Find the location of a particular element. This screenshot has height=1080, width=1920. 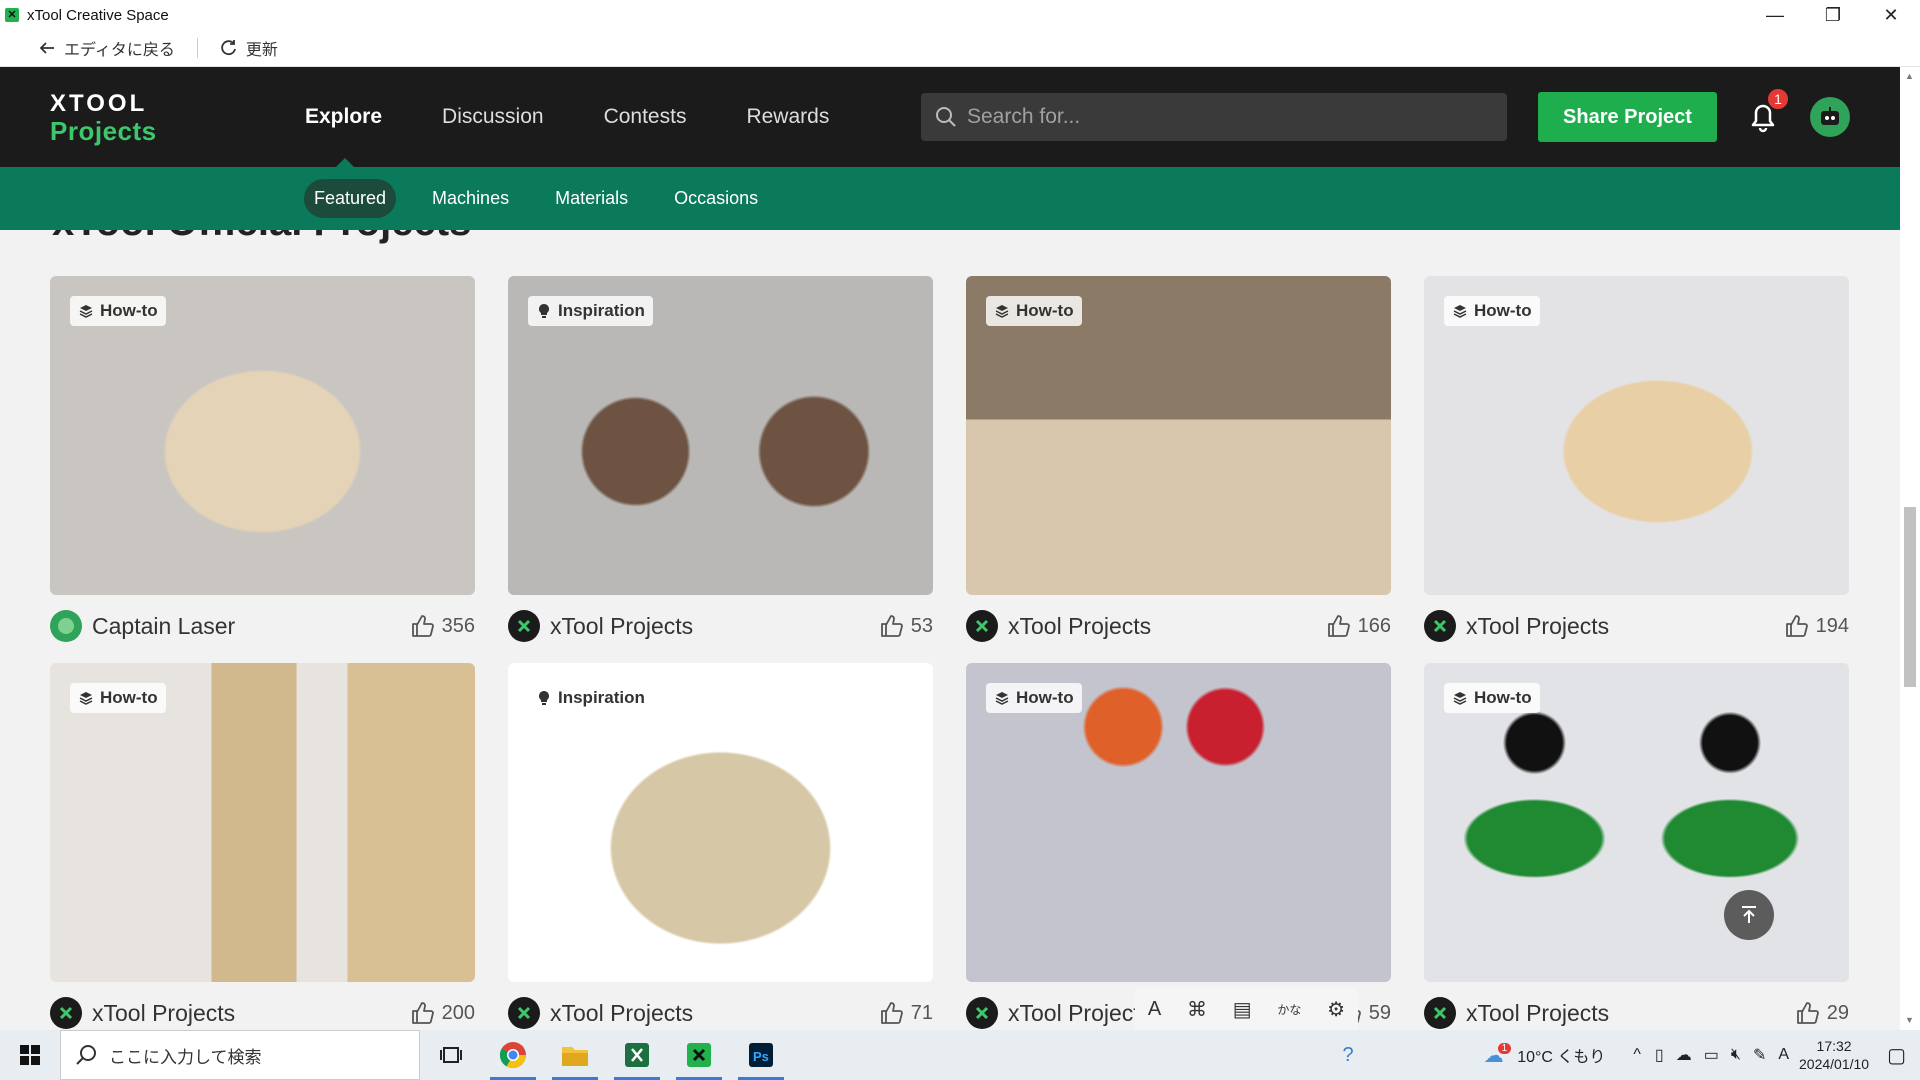

ime-pad-icon: ▤ is located at coordinates (1242, 1009).